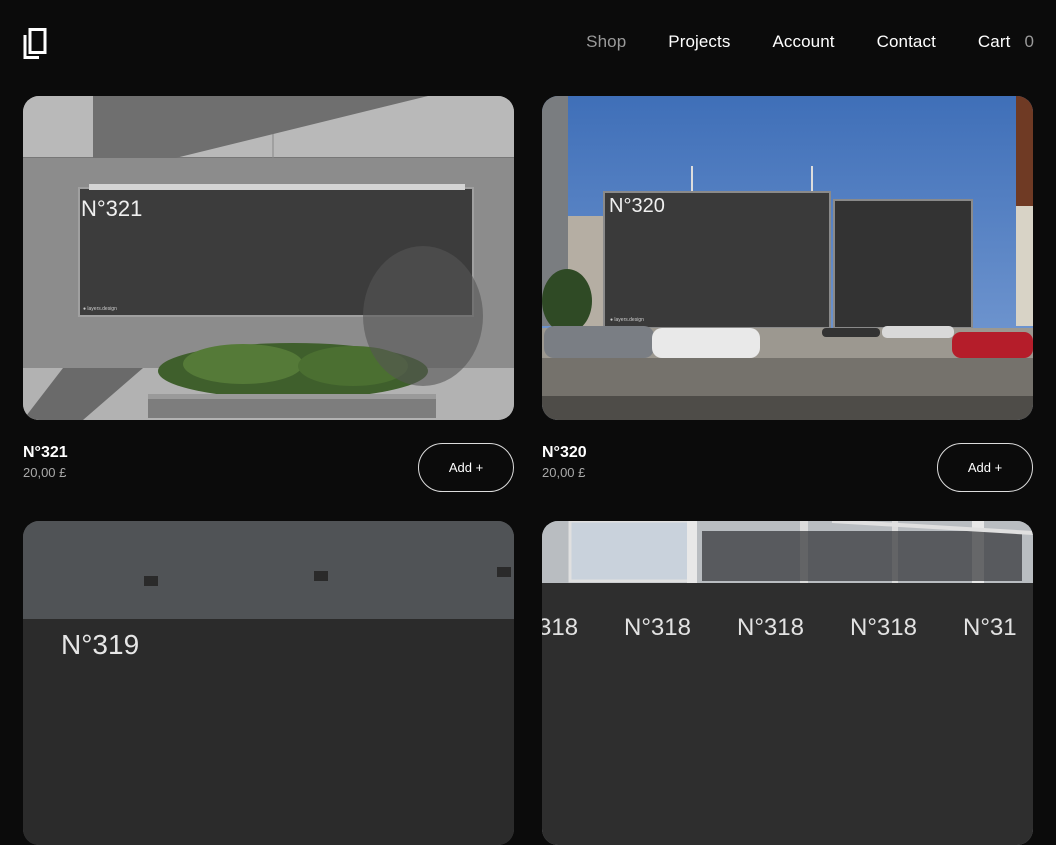 The width and height of the screenshot is (1056, 845). I want to click on nav-cart: Cart 0, so click(1006, 42).